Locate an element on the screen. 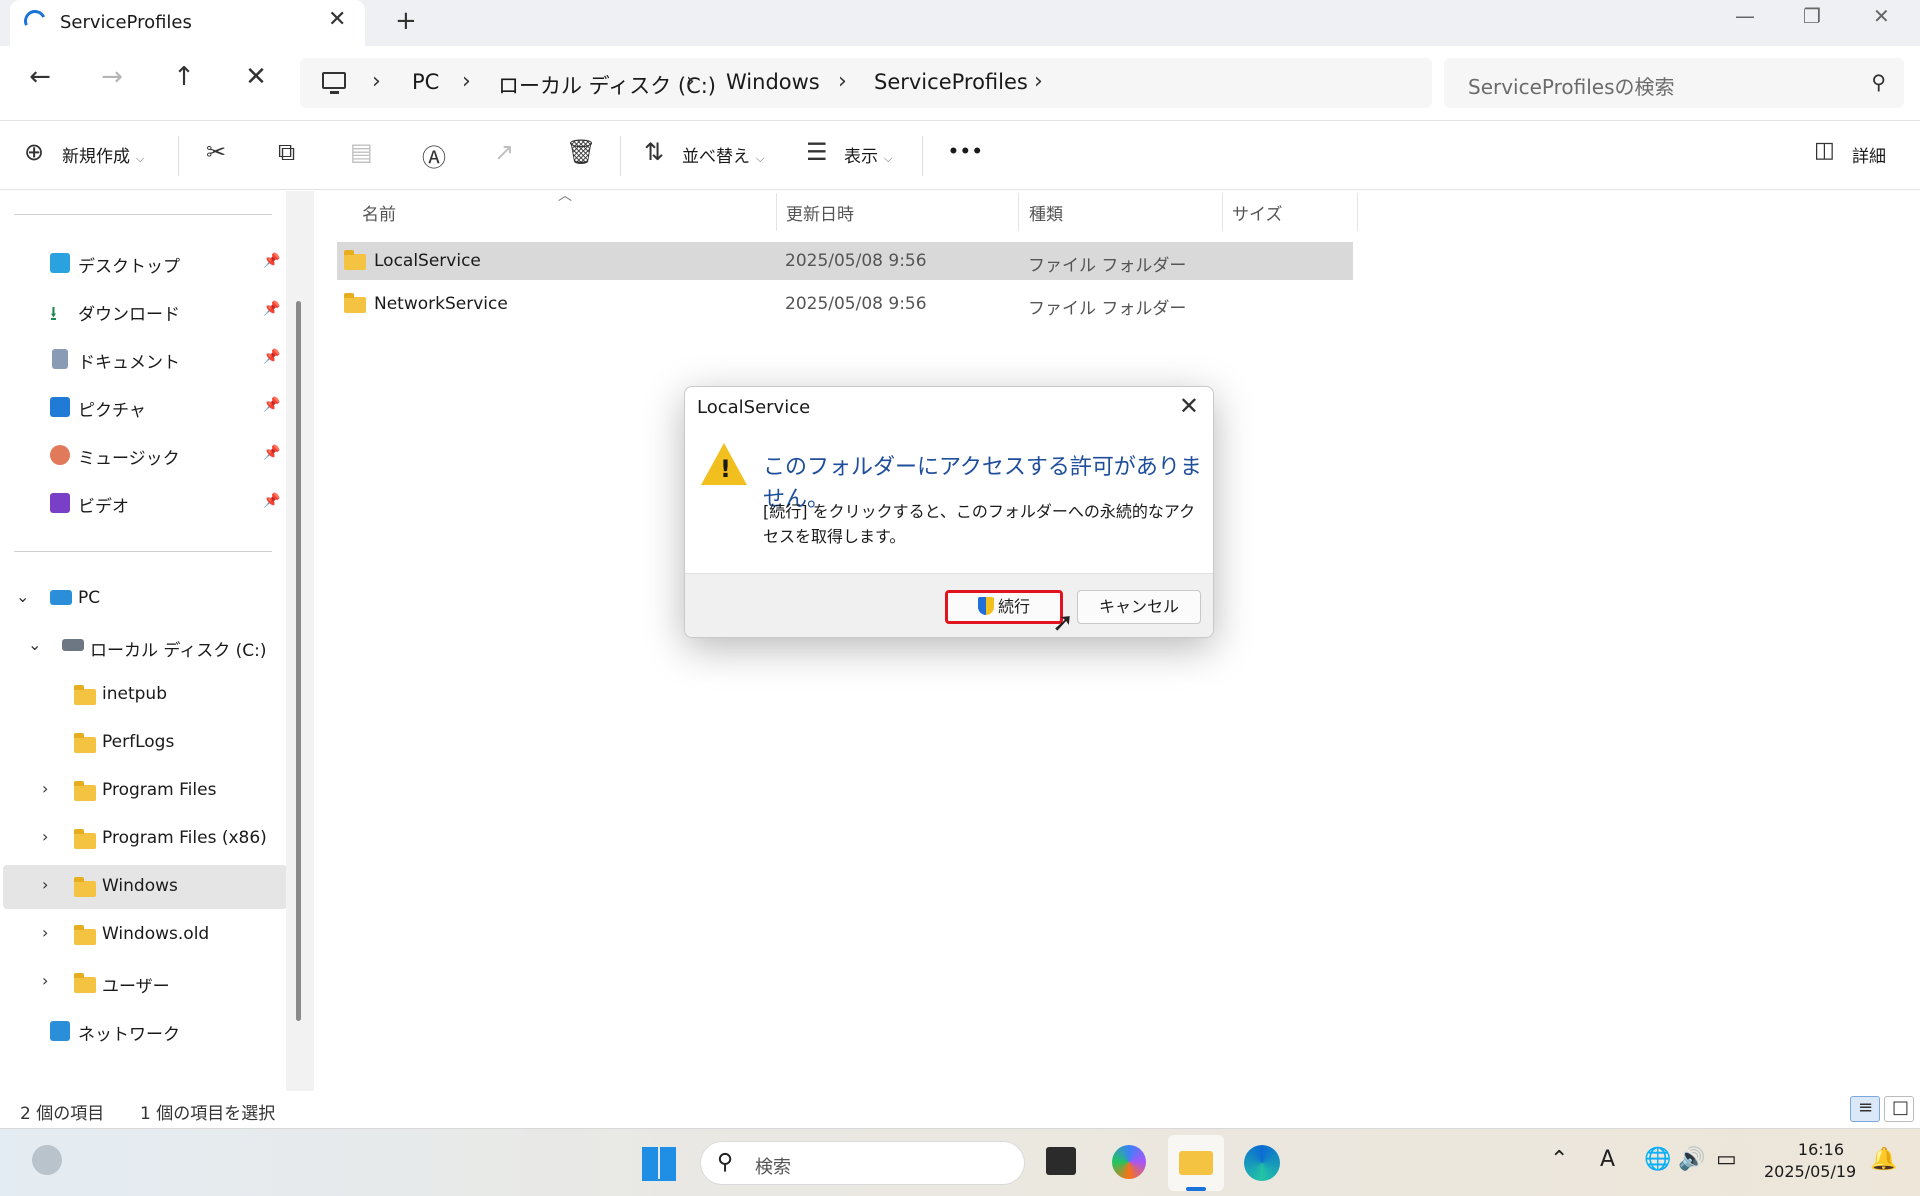 This screenshot has width=1920, height=1196. column-header-size: サイズ is located at coordinates (1257, 212).